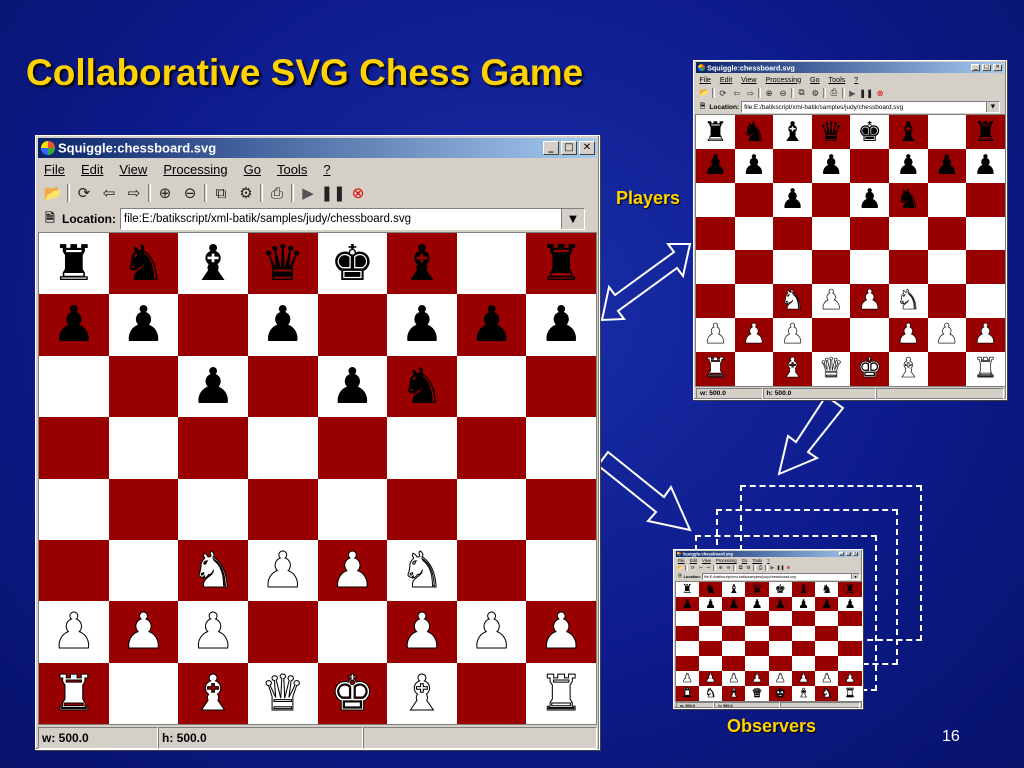  Describe the element at coordinates (308, 193) in the screenshot. I see `play-icon: ▶` at that location.